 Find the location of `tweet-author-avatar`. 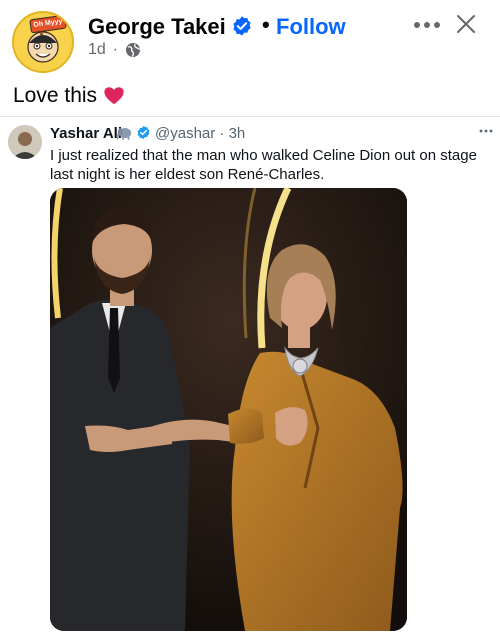

tweet-author-avatar is located at coordinates (25, 142).